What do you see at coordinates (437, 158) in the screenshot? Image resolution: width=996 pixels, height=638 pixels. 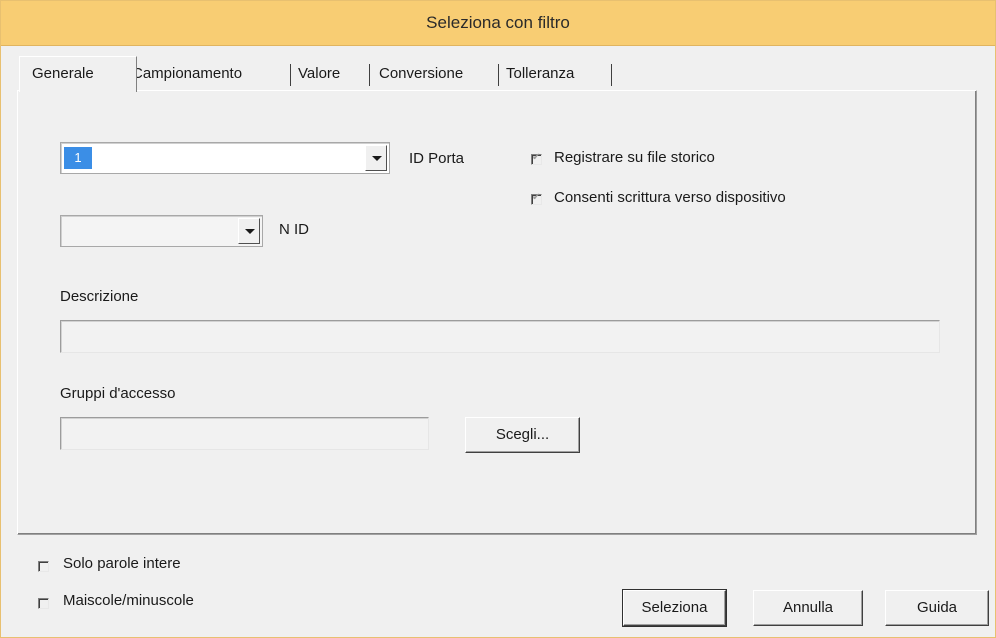 I see `port-id-label: ID Porta` at bounding box center [437, 158].